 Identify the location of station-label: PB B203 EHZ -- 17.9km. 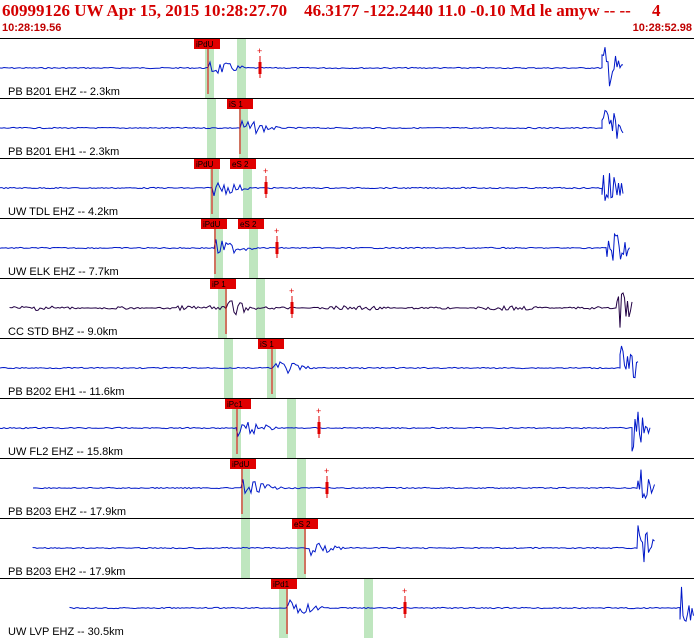
(67, 512).